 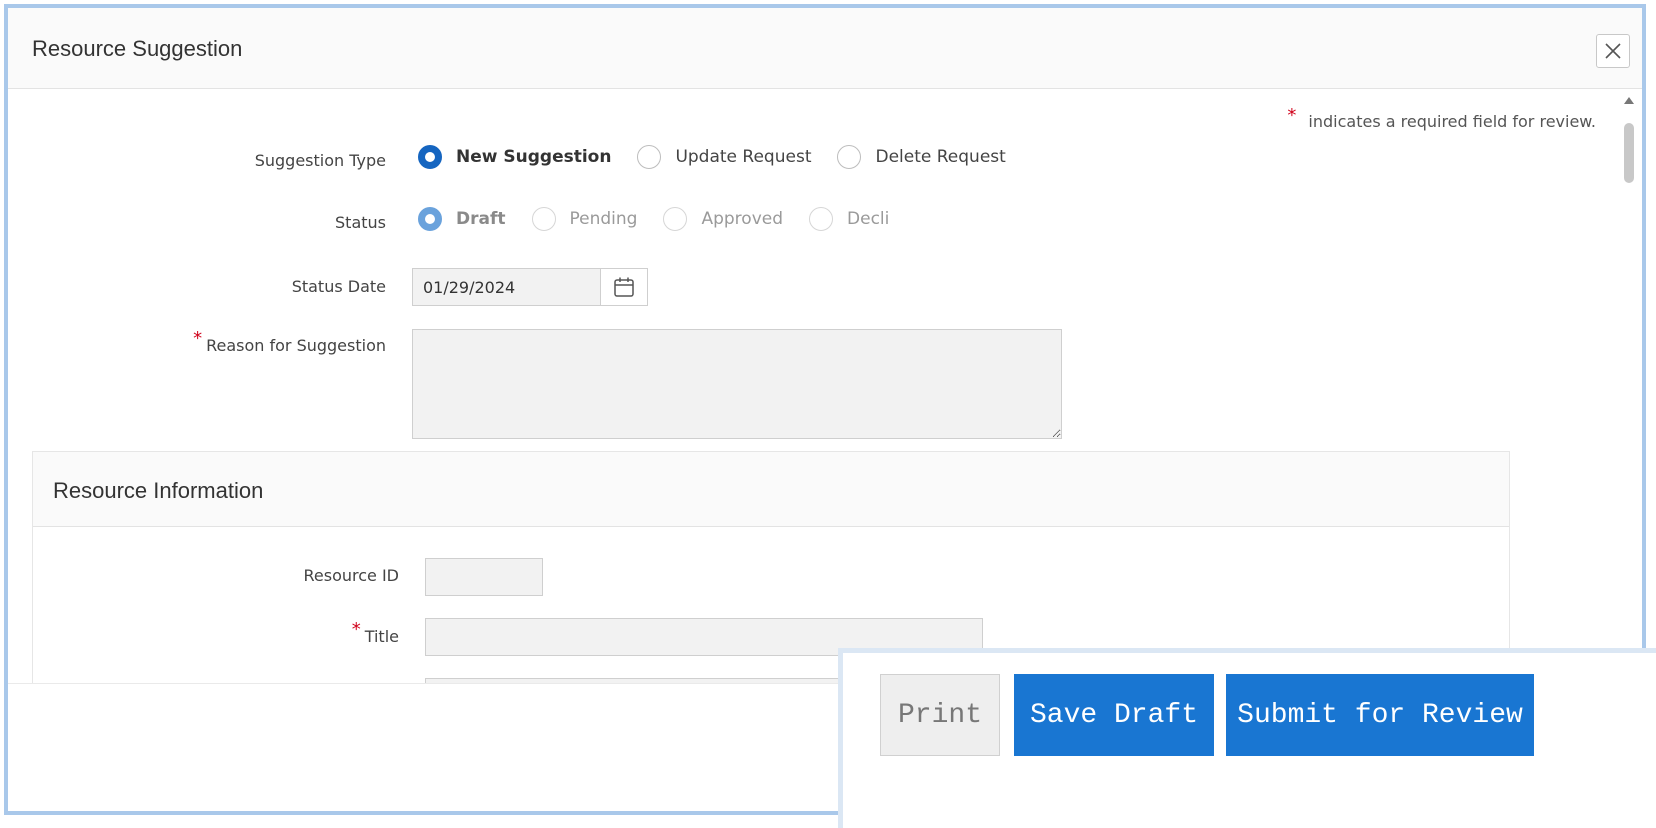 I want to click on close-button, so click(x=1613, y=51).